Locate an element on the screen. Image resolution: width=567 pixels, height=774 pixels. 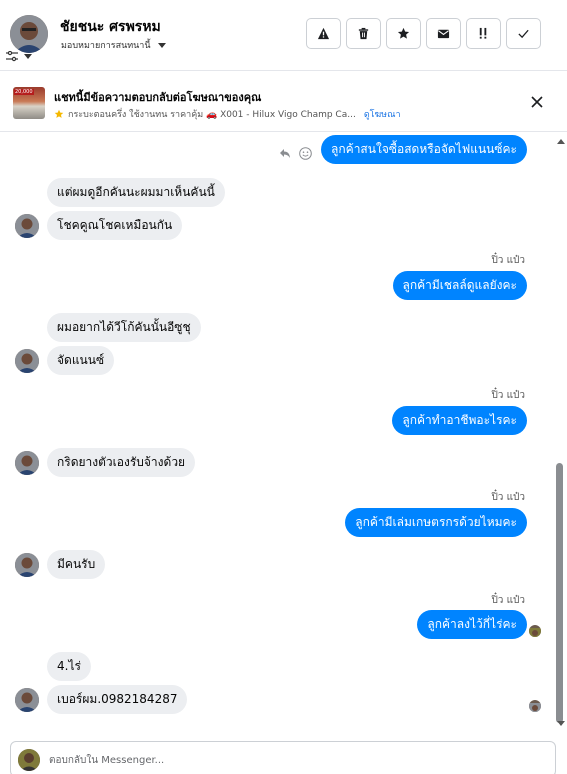
assign-conversation-dropdown: มอบหมายการสนทนานี้ is located at coordinates (113, 45).